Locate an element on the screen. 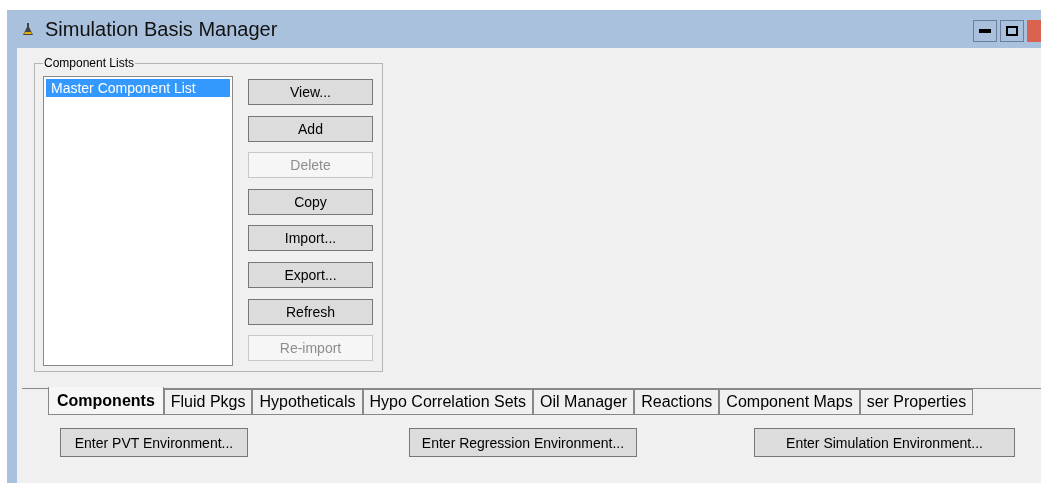 The width and height of the screenshot is (1041, 483). tab: Fluid Pkgs is located at coordinates (208, 402).